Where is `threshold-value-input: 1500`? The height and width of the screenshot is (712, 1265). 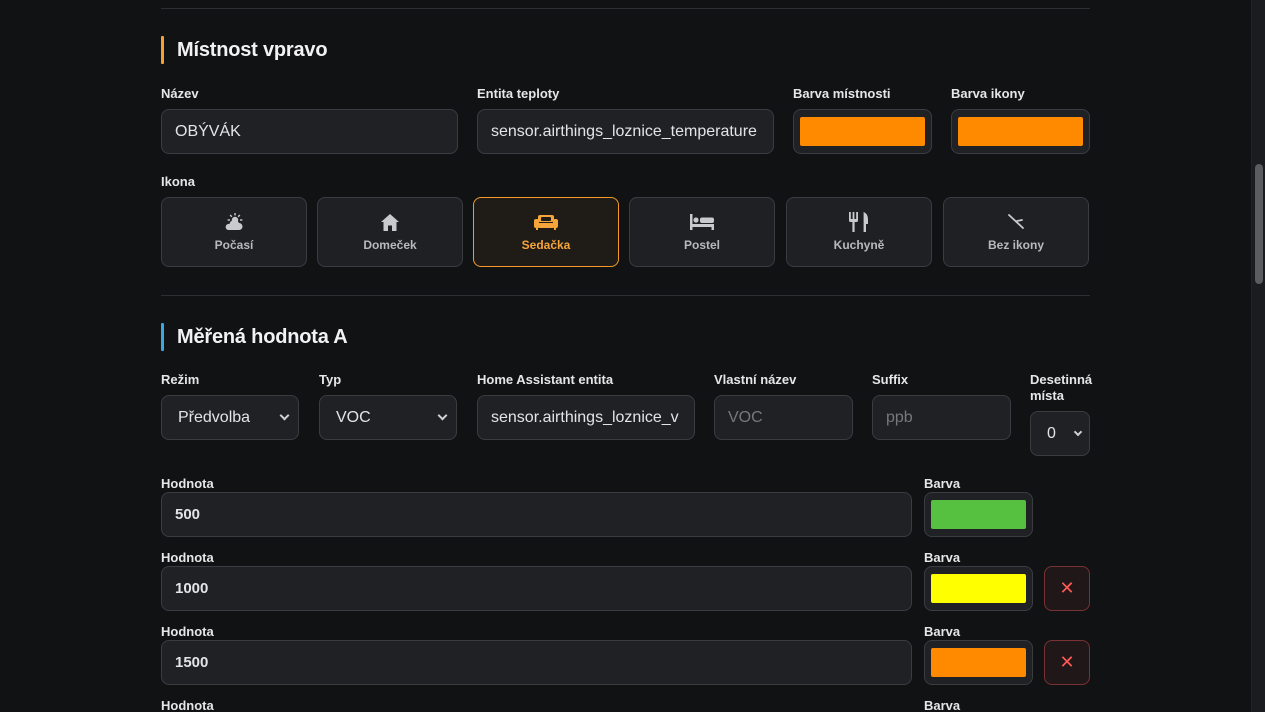
threshold-value-input: 1500 is located at coordinates (536, 662).